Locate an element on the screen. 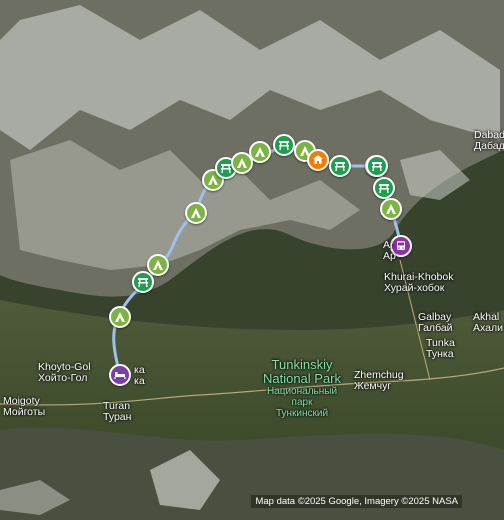 This screenshot has width=504, height=520. place-label-nilovka: ка ка is located at coordinates (139, 375).